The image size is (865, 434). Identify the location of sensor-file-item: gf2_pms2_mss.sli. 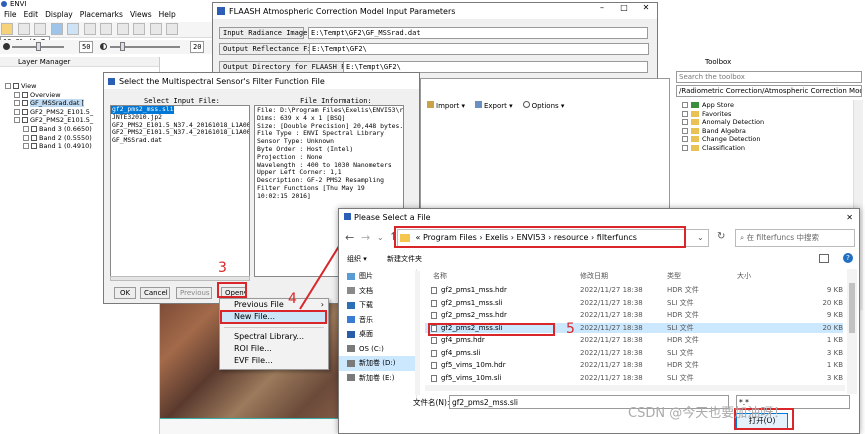
(142, 110).